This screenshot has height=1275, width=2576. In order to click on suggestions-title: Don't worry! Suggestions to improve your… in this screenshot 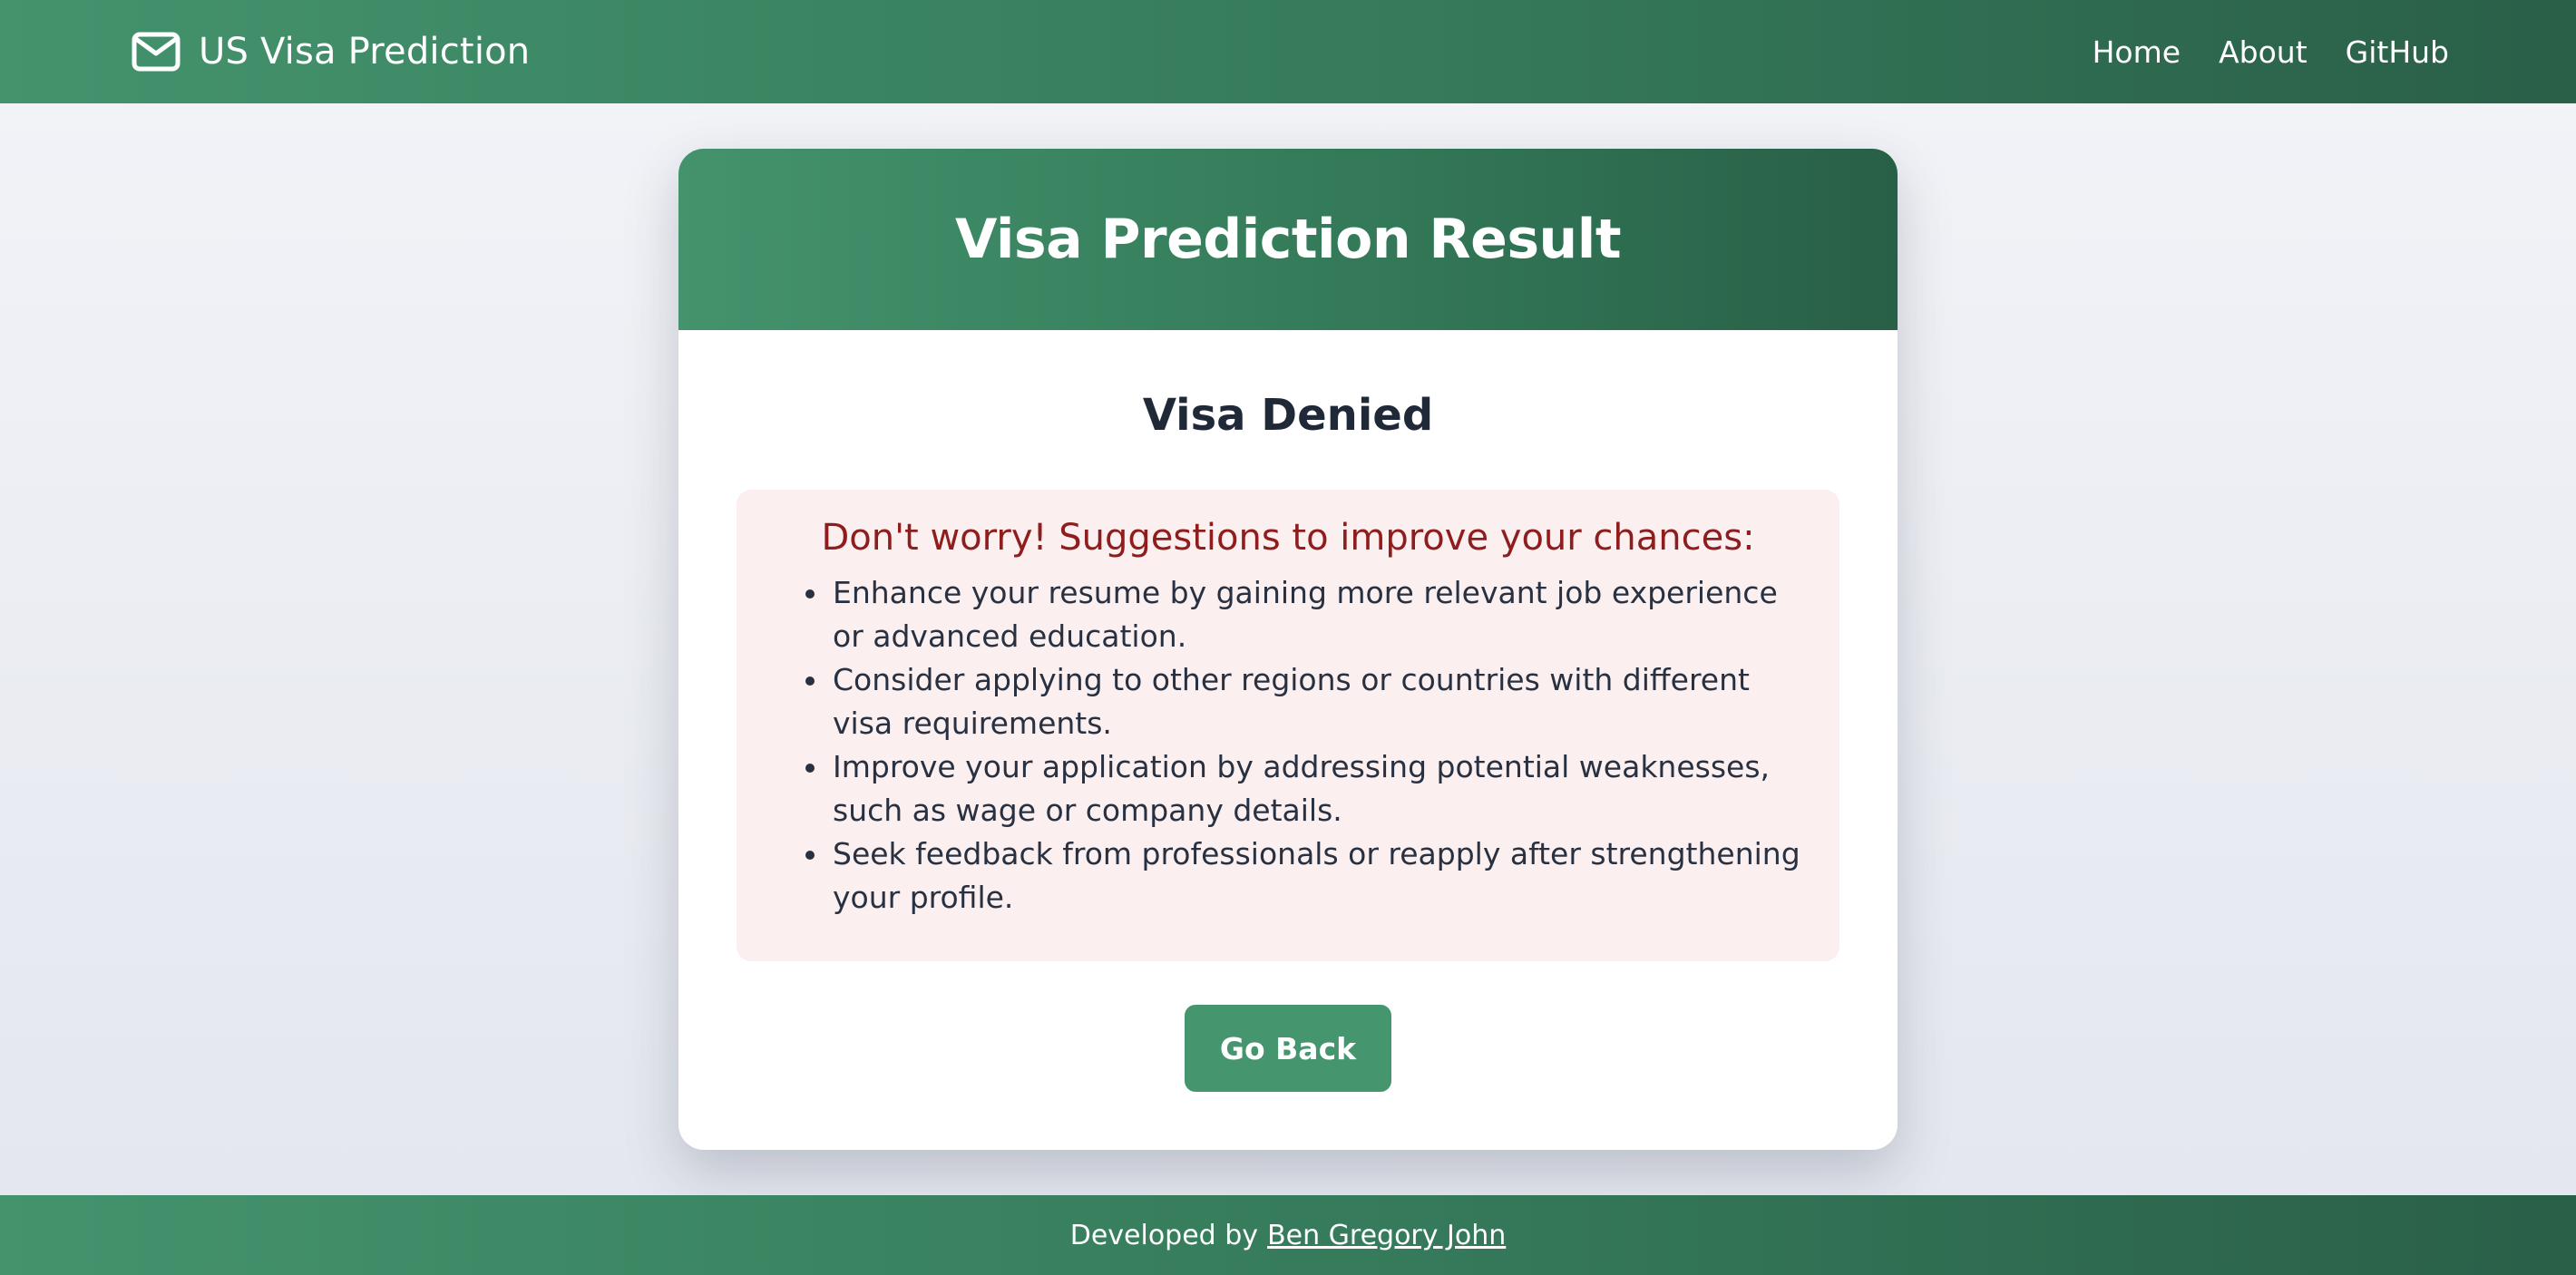, I will do `click(1288, 538)`.